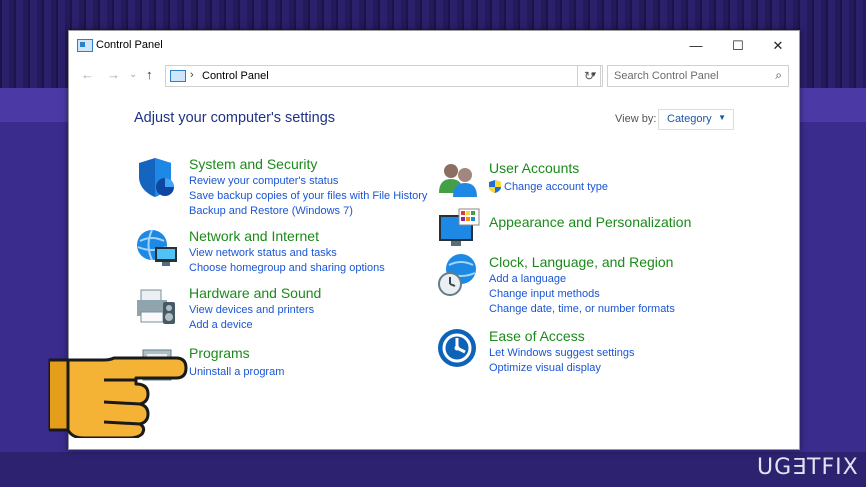  What do you see at coordinates (457, 275) in the screenshot?
I see `clock-globe-icon` at bounding box center [457, 275].